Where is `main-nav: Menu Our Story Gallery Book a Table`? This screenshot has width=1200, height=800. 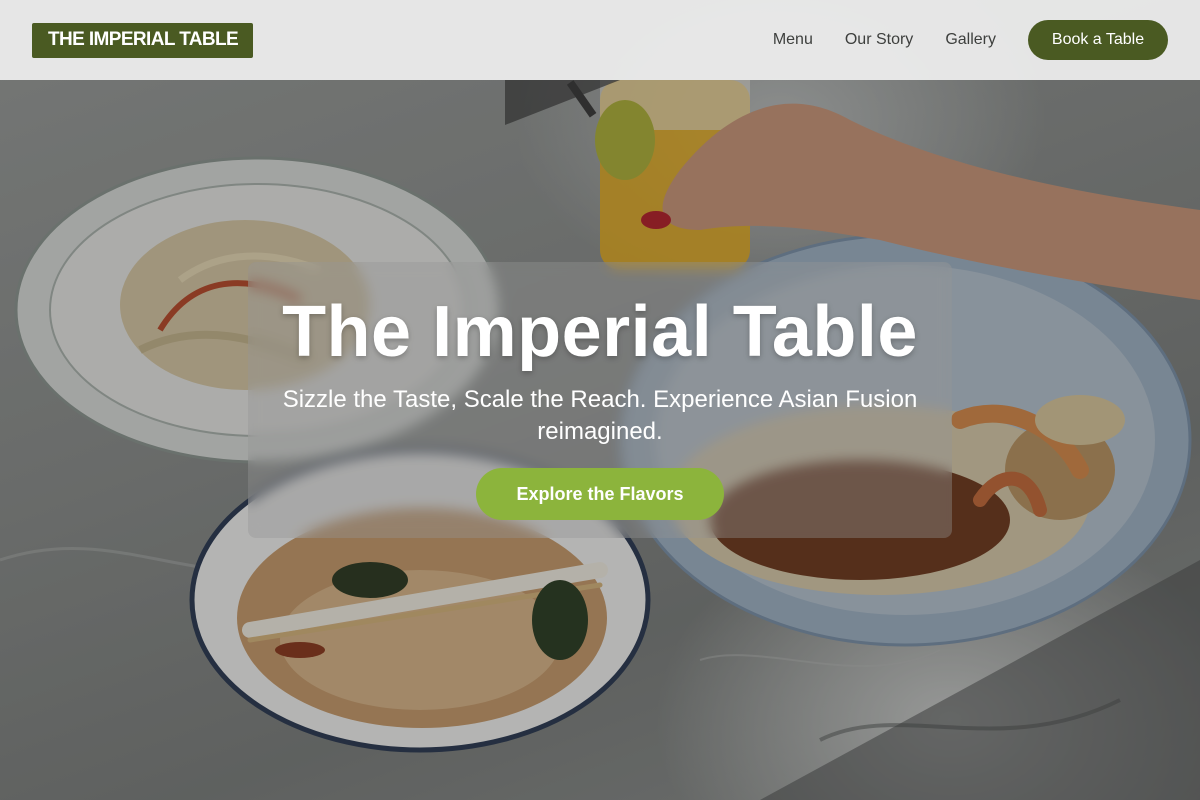
main-nav: Menu Our Story Gallery Book a Table is located at coordinates (970, 40).